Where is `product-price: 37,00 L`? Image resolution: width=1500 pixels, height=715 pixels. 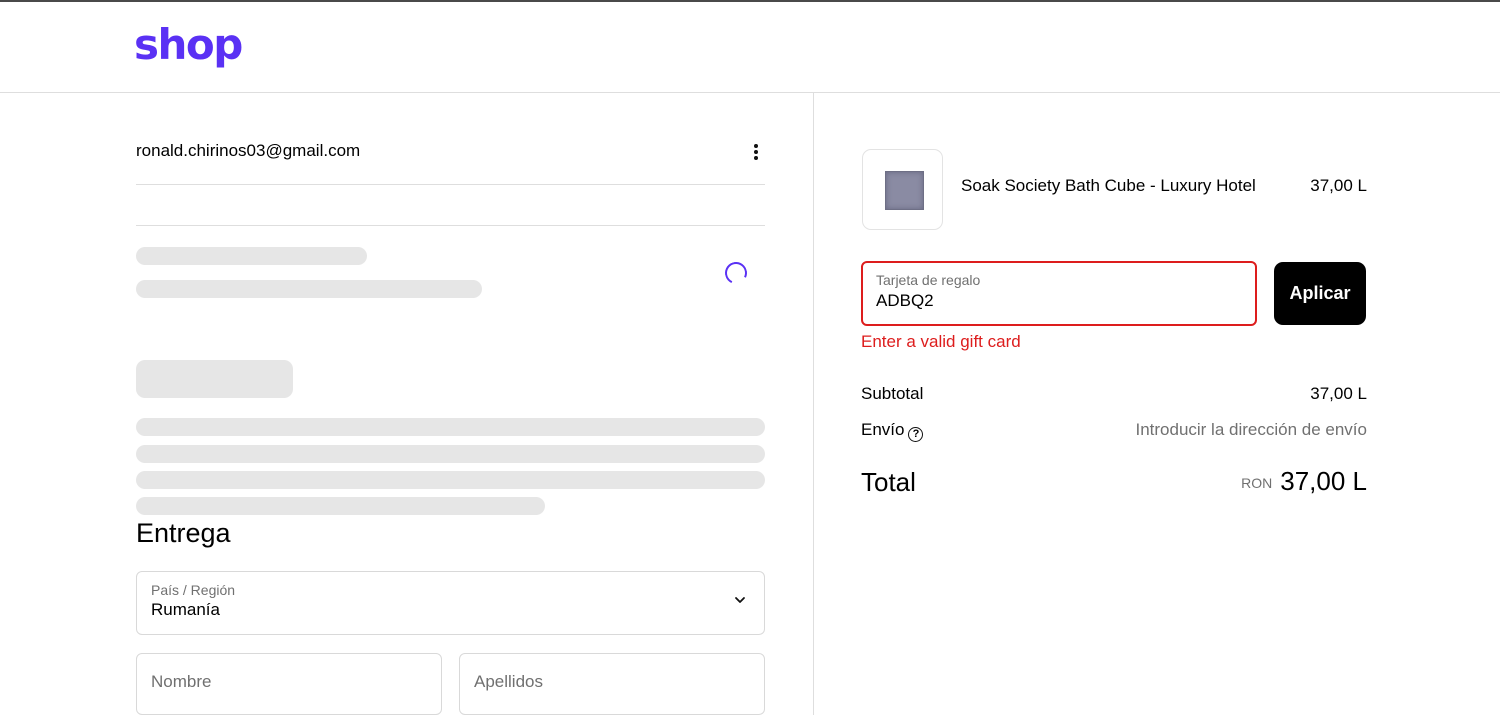
product-price: 37,00 L is located at coordinates (1338, 185).